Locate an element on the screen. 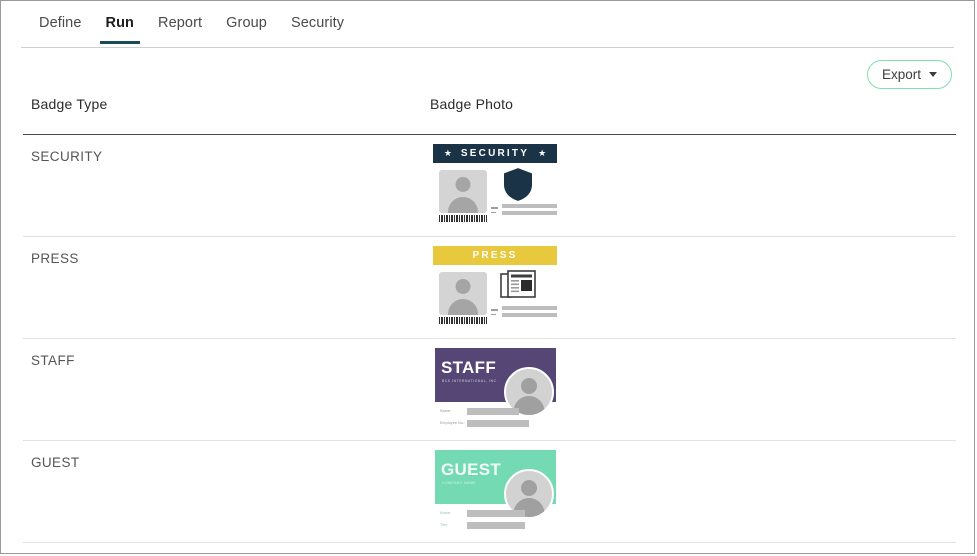 This screenshot has width=977, height=556. badge-header-label: PRESS is located at coordinates (495, 255).